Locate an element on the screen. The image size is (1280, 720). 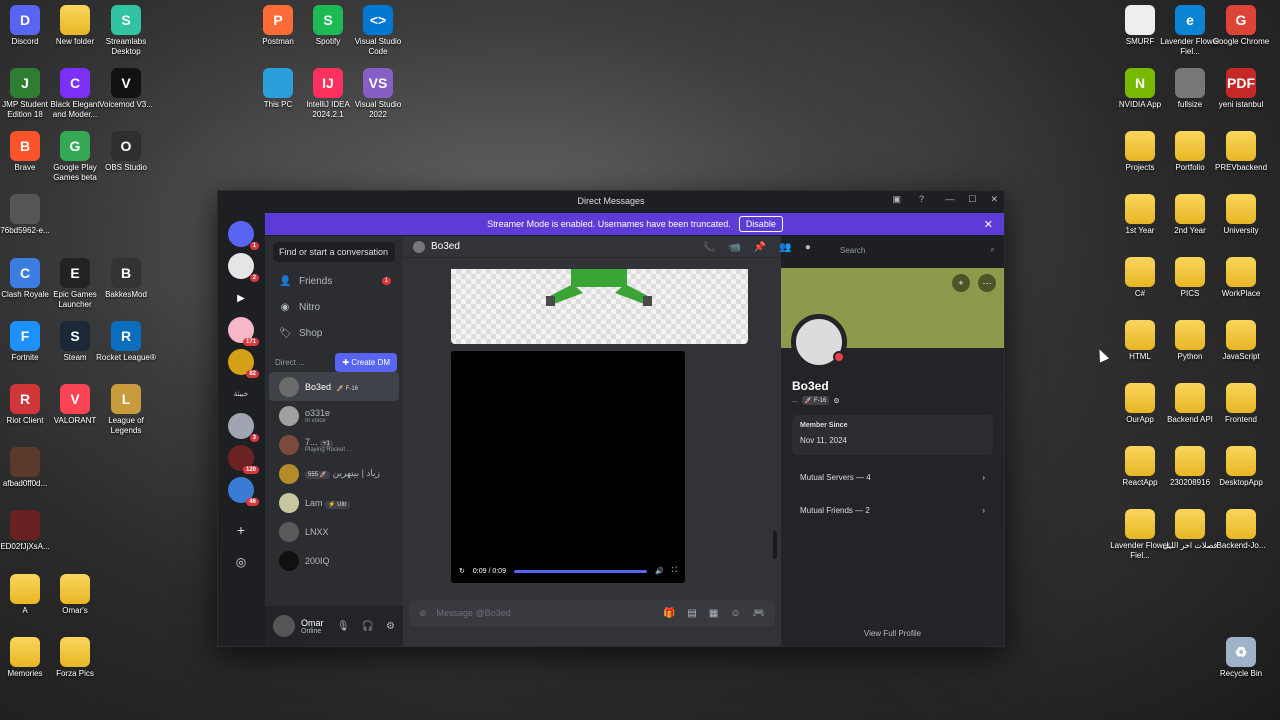
dm-item: Lam ⚡ Ultr is located at coordinates (334, 502).